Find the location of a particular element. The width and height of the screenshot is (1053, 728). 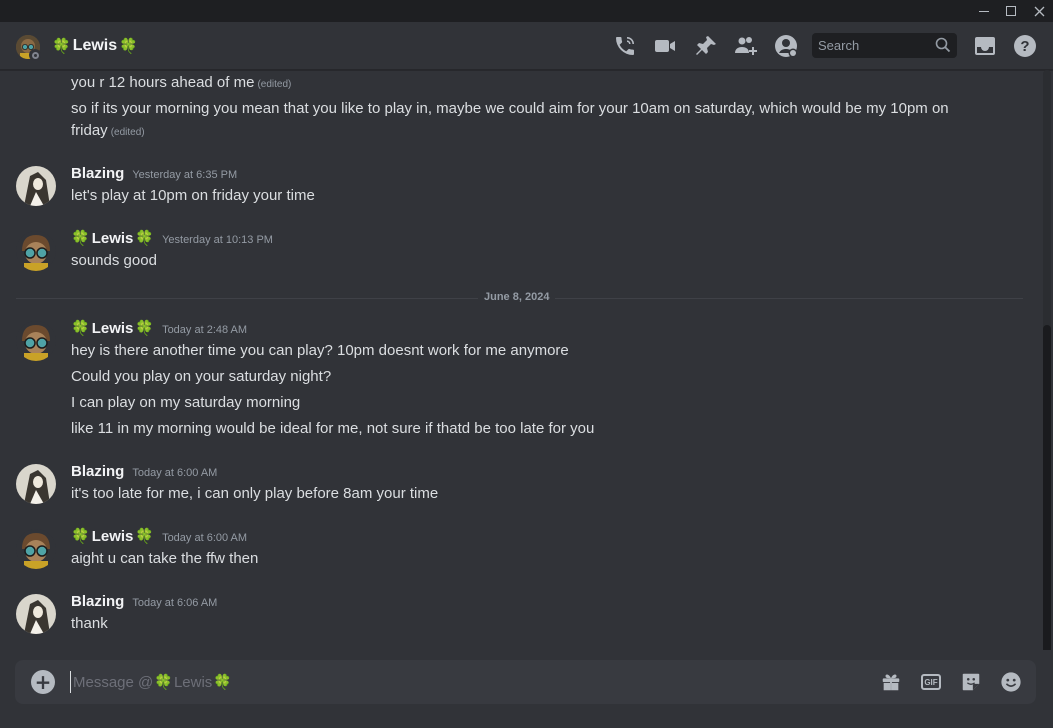

message-content: let's play at 10pm on friday your time is located at coordinates (193, 195).